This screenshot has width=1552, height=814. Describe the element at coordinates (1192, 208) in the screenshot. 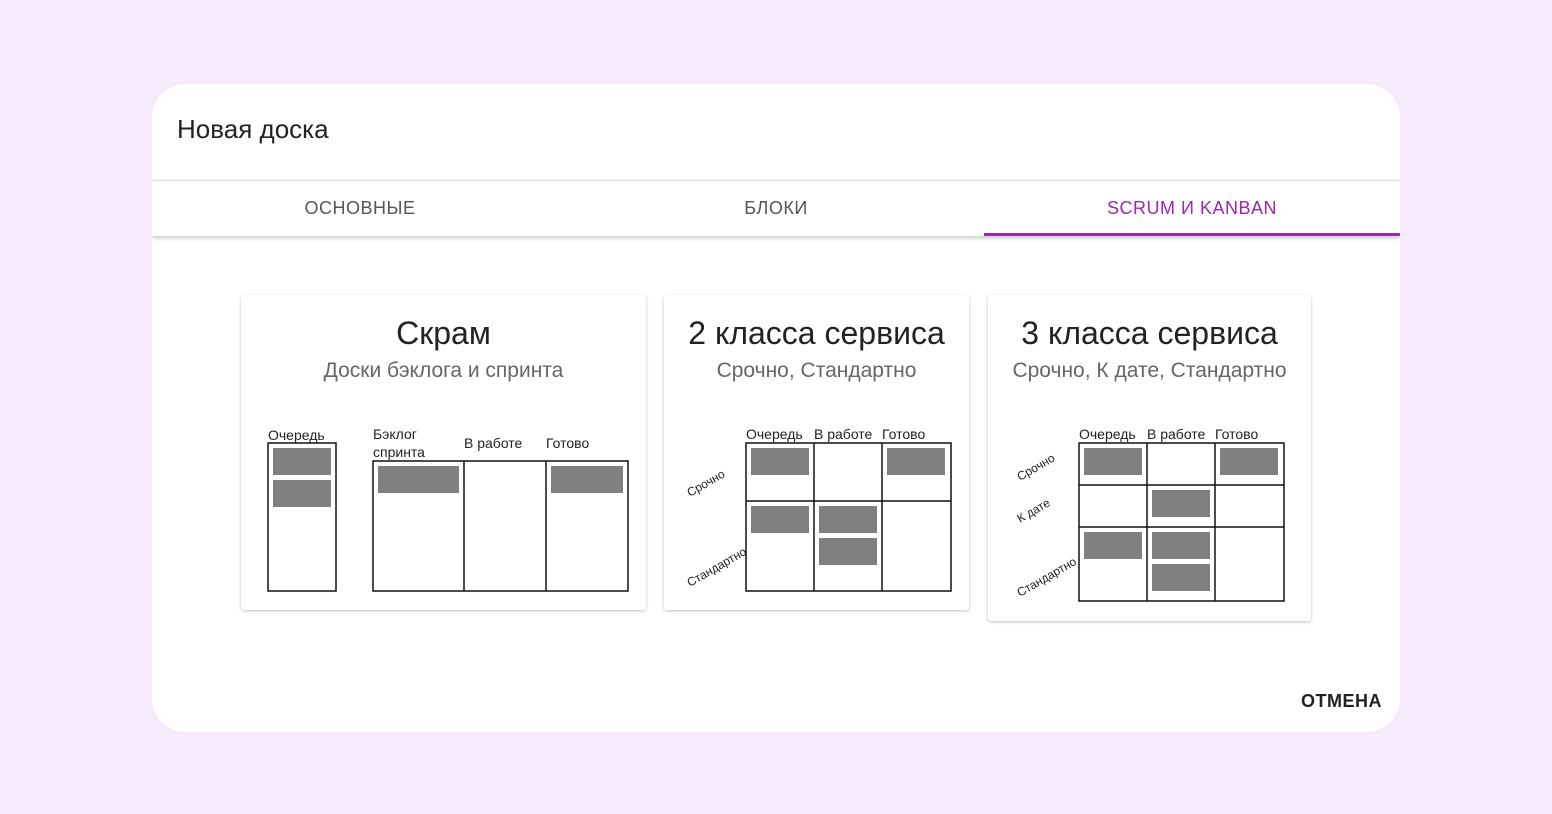

I see `tab-scrum-kanban: SCRUM И KANBAN` at that location.